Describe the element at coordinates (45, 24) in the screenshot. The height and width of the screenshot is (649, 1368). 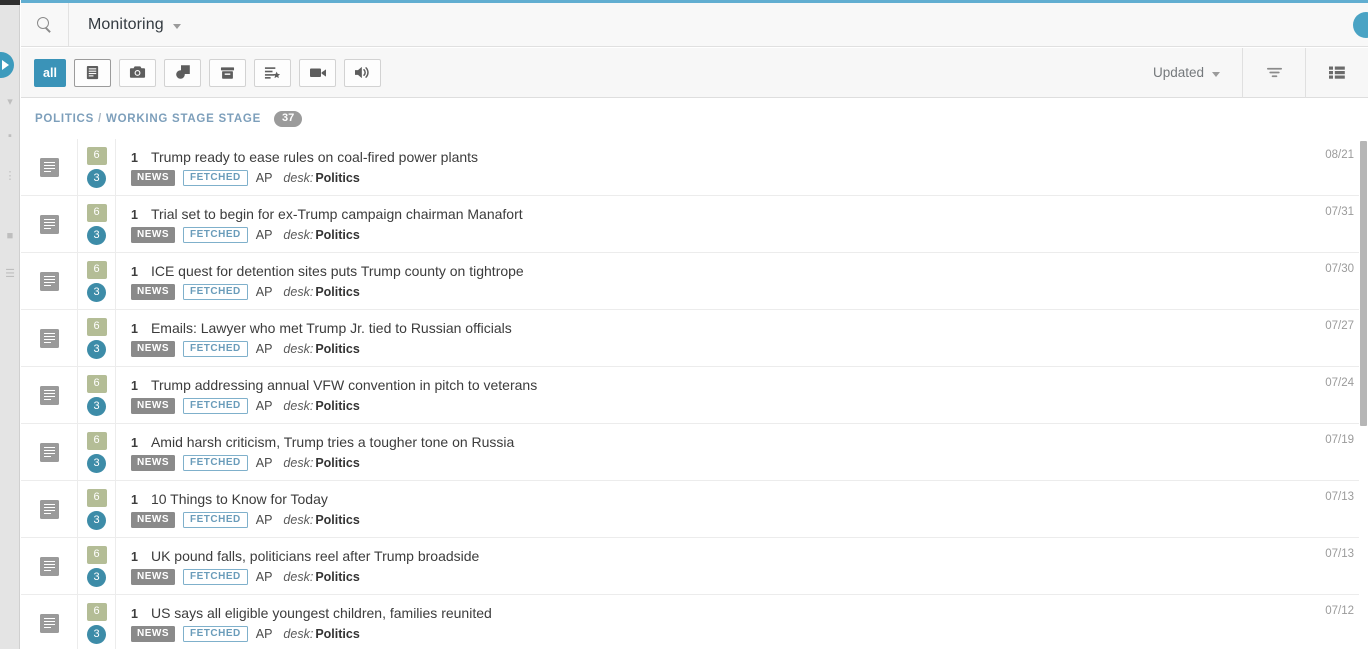
I see `search-button` at that location.